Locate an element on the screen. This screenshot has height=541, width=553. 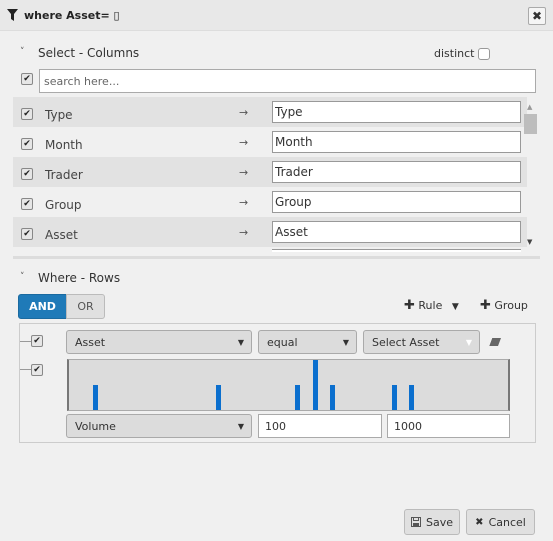
dialog-title: where Asset= ▯ is located at coordinates (72, 15).